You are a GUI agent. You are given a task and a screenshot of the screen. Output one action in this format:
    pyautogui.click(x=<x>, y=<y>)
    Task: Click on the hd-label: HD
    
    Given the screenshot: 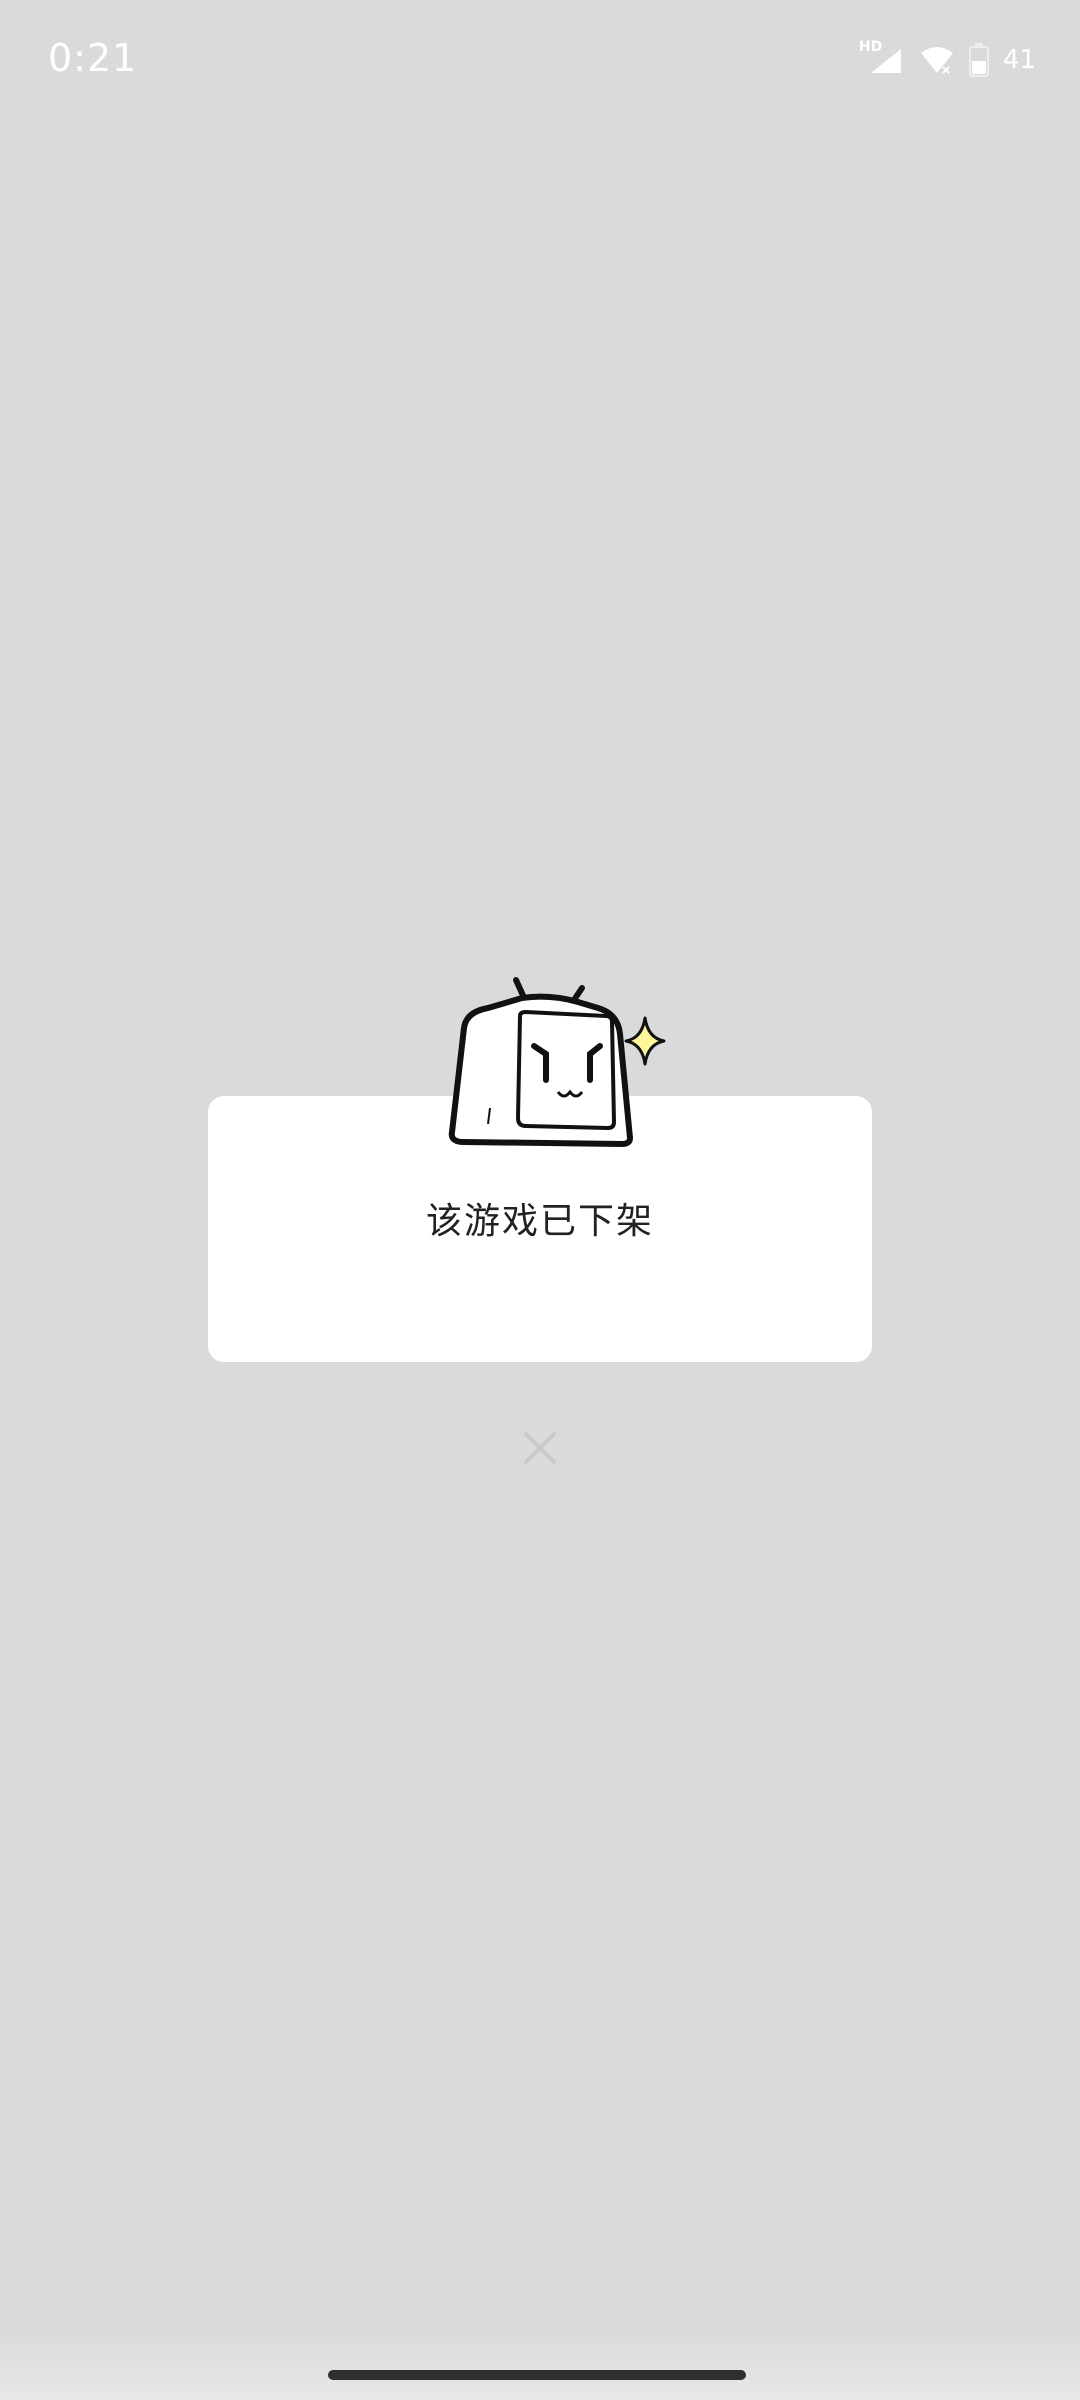 What is the action you would take?
    pyautogui.click(x=870, y=47)
    